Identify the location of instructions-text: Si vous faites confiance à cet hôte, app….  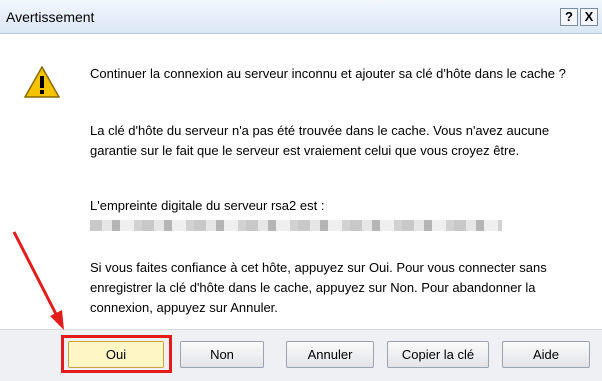
(318, 287).